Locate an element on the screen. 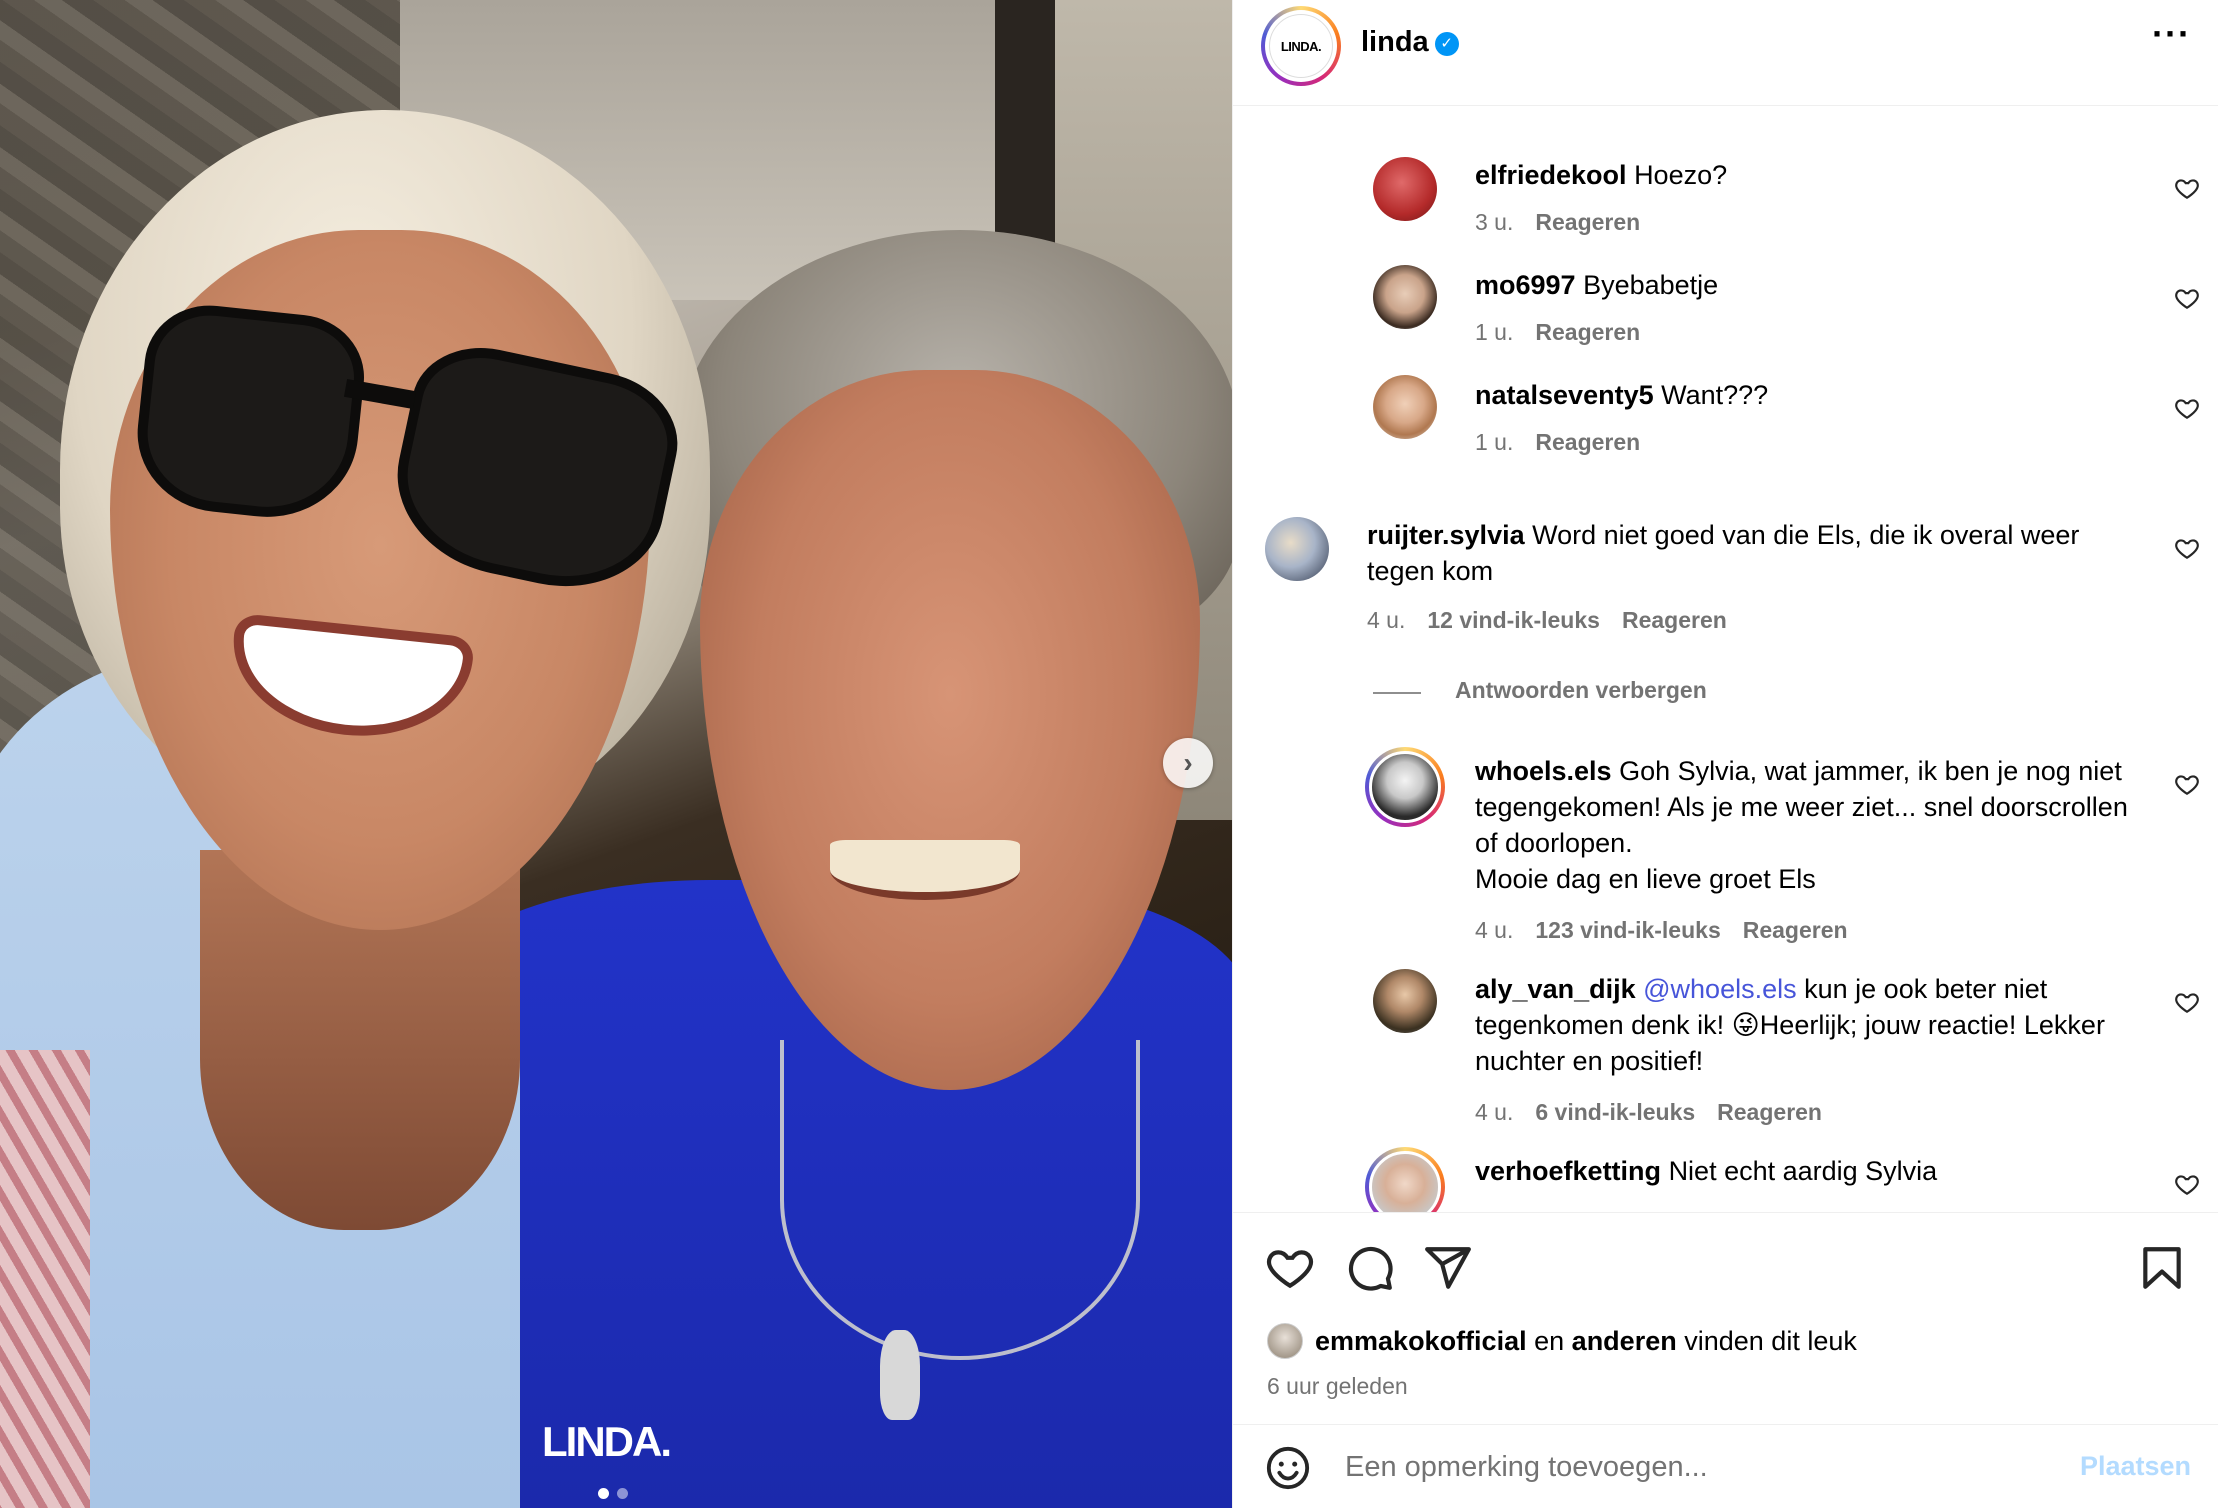 The height and width of the screenshot is (1508, 2218). likes-connector: en is located at coordinates (1549, 1340).